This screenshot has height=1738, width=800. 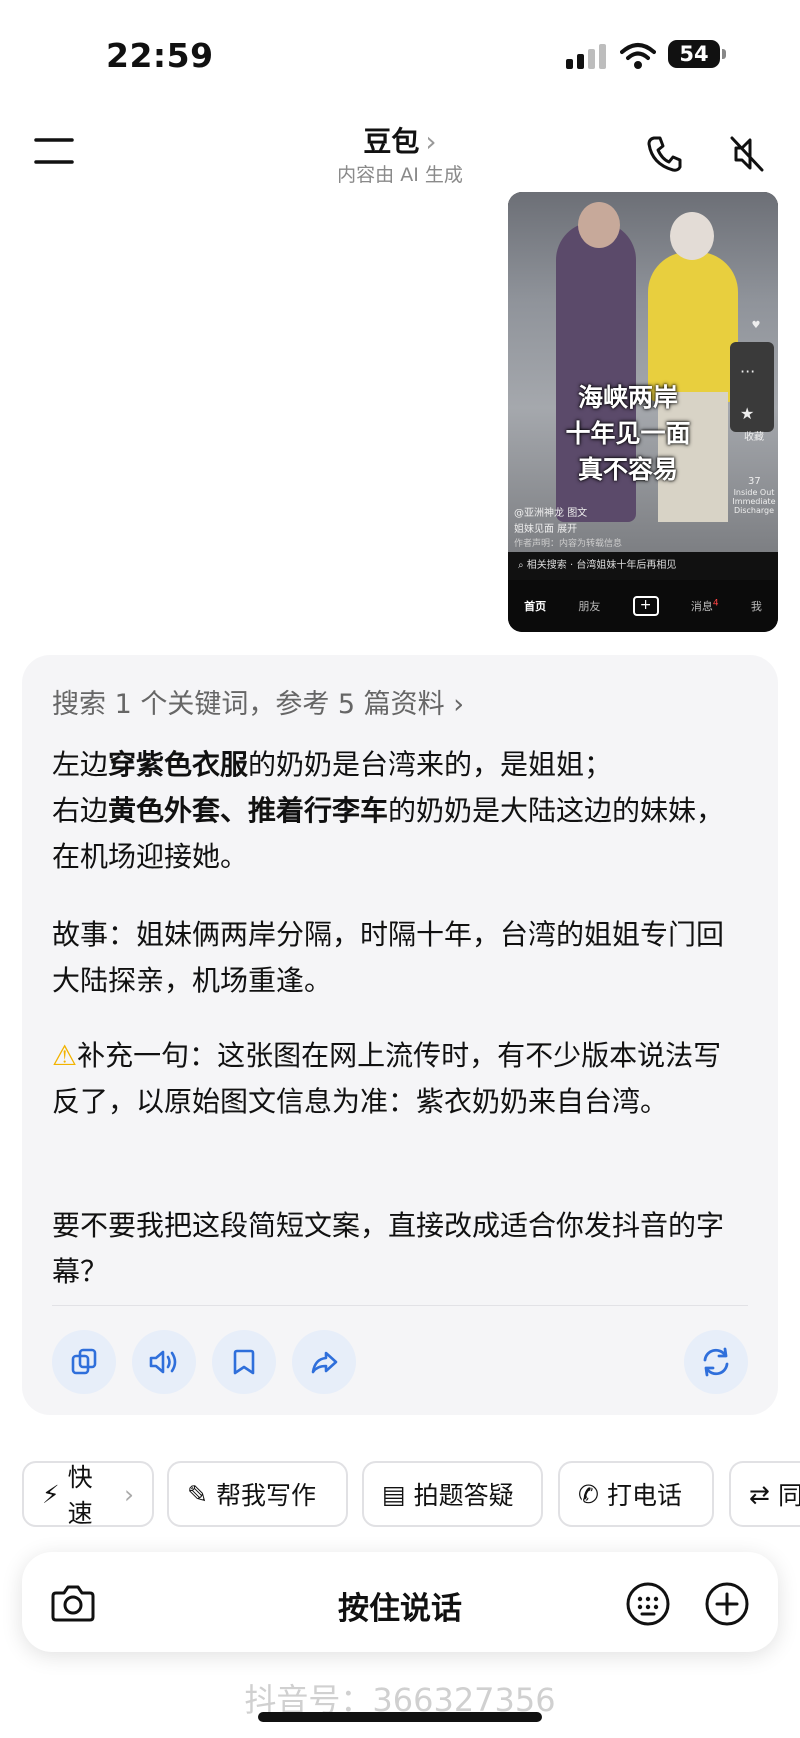 I want to click on warning-icon: ⚠, so click(x=65, y=1055).